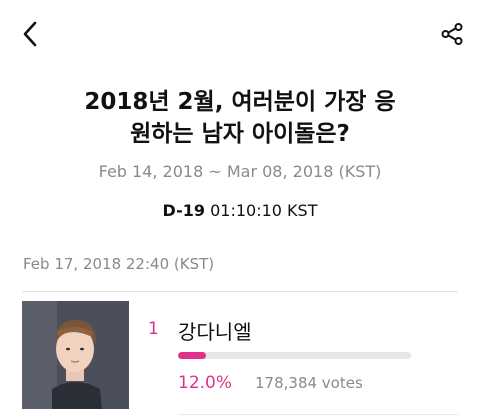  Describe the element at coordinates (264, 210) in the screenshot. I see `countdown-time: 01:10:10 KST` at that location.